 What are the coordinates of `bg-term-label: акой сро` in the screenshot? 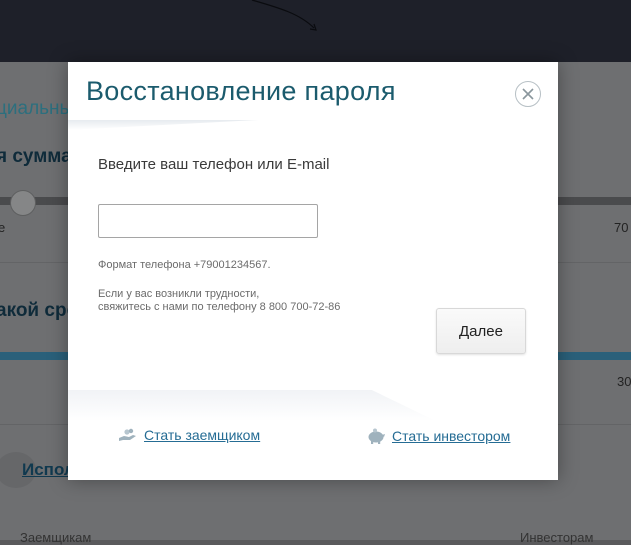 It's located at (39, 310).